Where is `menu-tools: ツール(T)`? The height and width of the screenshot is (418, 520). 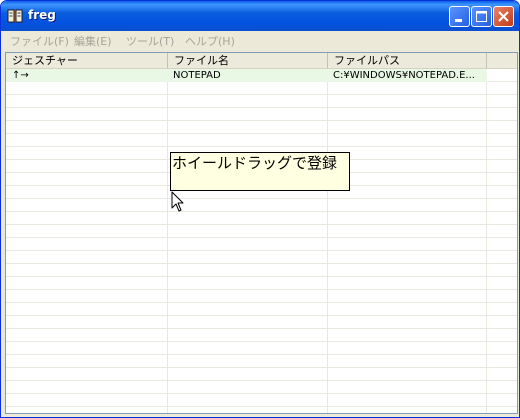
menu-tools: ツール(T) is located at coordinates (150, 41).